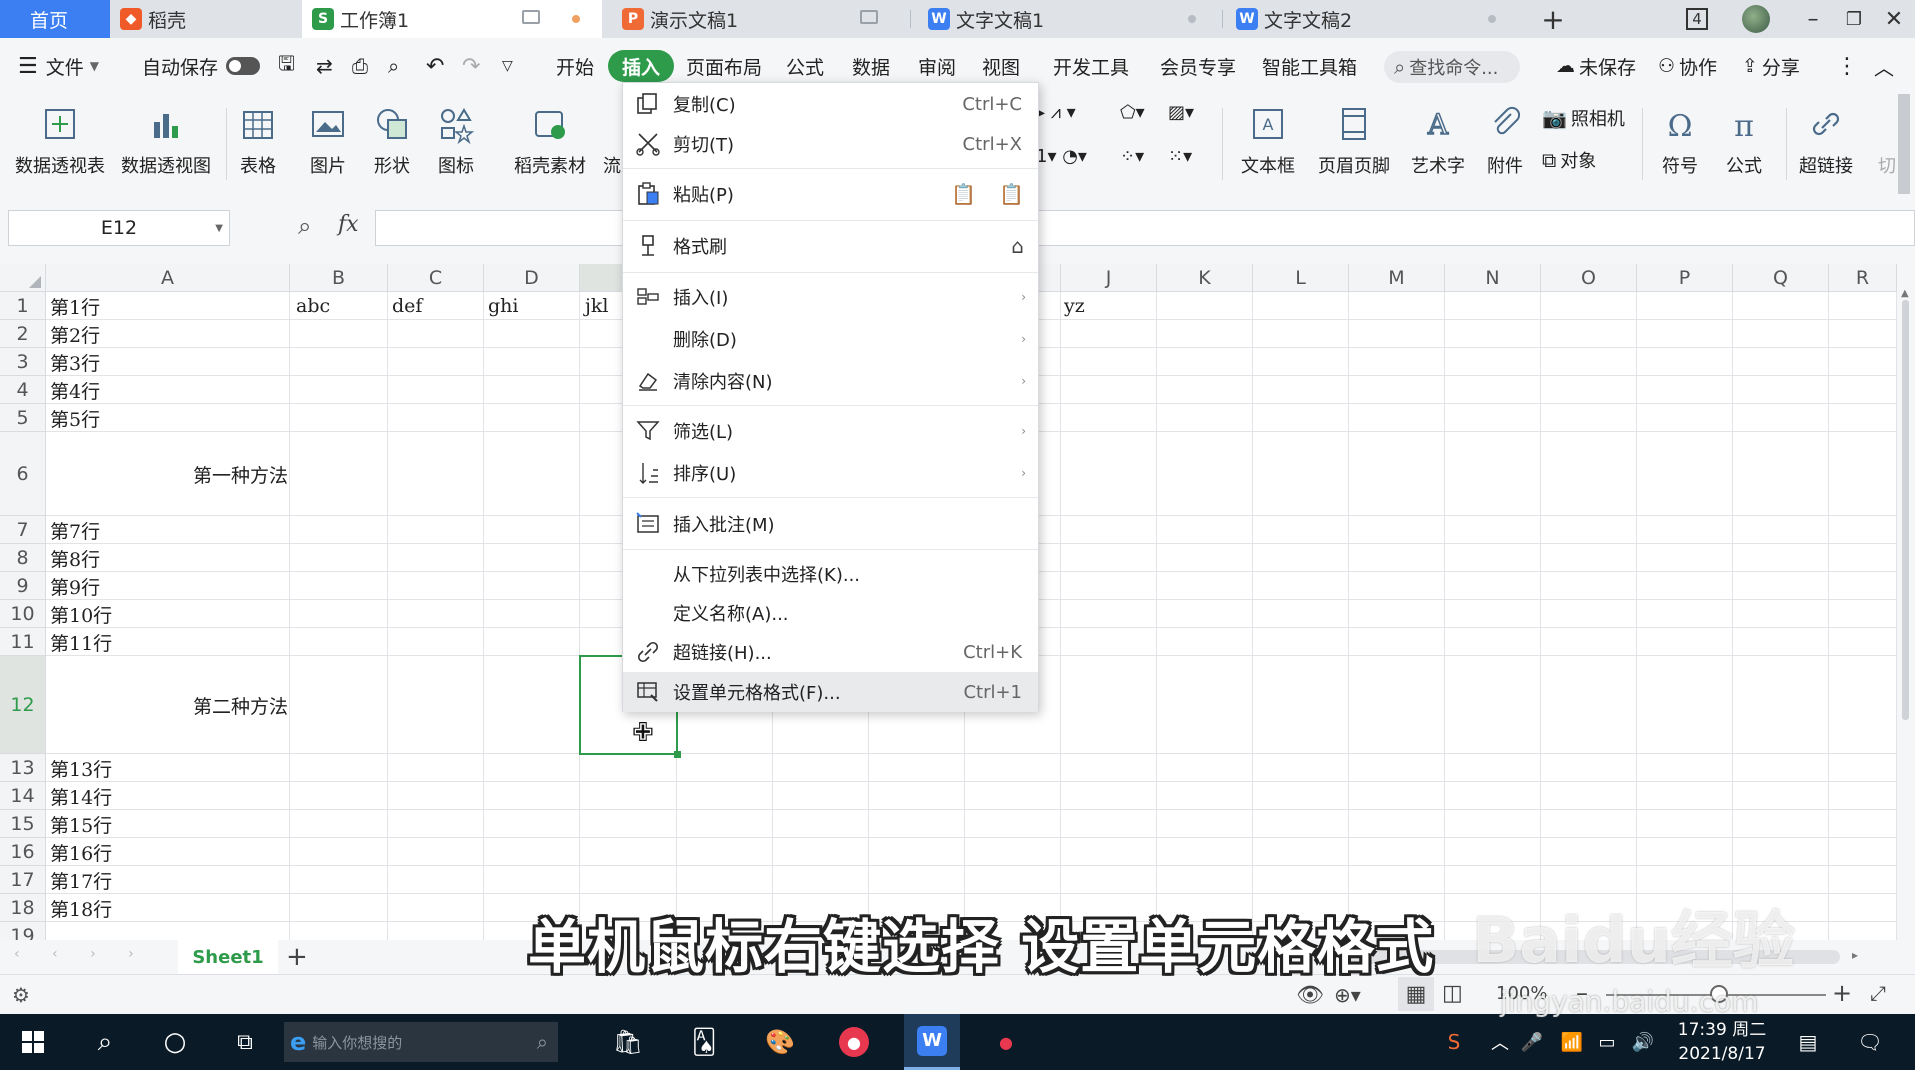 The height and width of the screenshot is (1070, 1915). I want to click on context-filter: 筛选(L) ›, so click(830, 431).